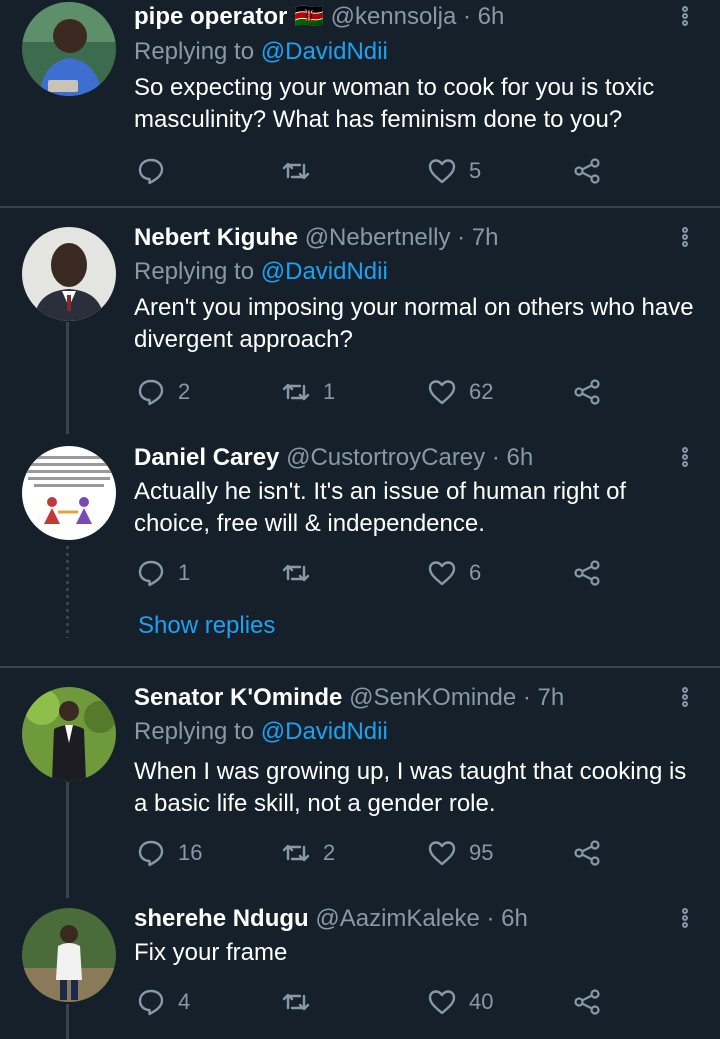 The height and width of the screenshot is (1039, 720). I want to click on handle-and-time: @kennsolja · 6h, so click(418, 16).